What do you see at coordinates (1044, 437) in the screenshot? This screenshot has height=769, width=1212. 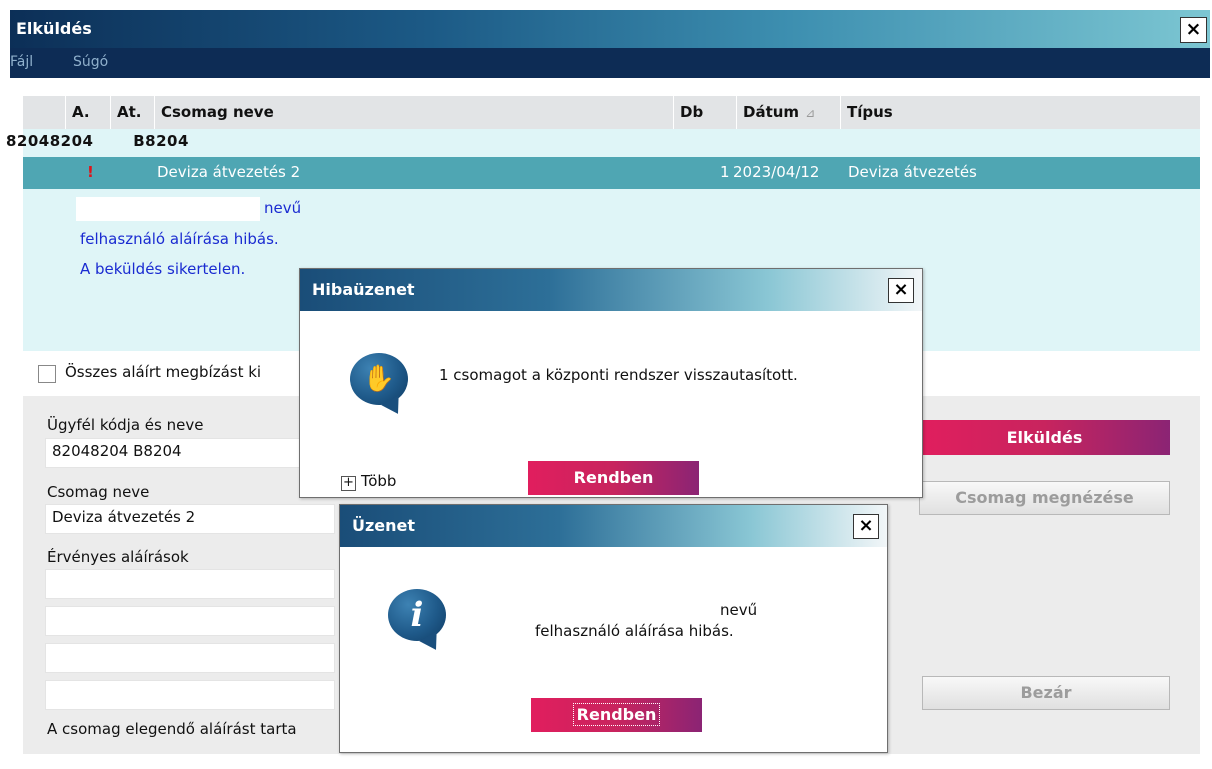 I see `send-button: Elküldés` at bounding box center [1044, 437].